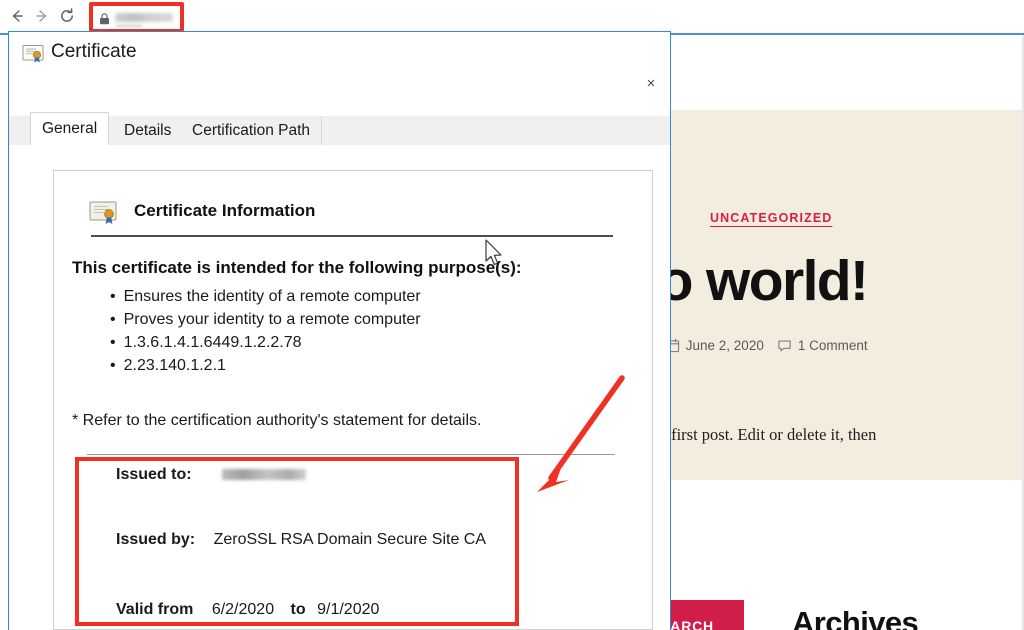 This screenshot has width=1024, height=630. Describe the element at coordinates (265, 342) in the screenshot. I see `list-item: 1.3.6.1.4.1.6449.1.2.2.78` at that location.